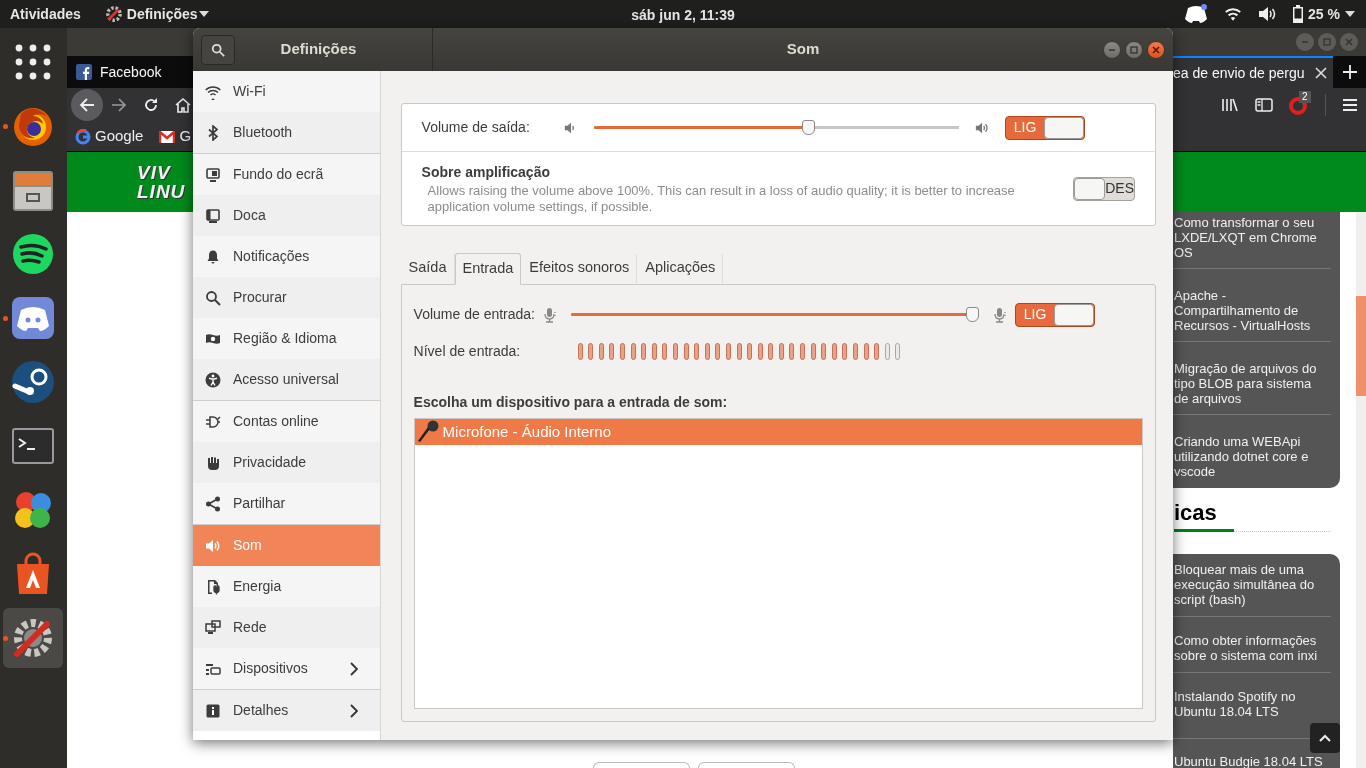  What do you see at coordinates (1324, 14) in the screenshot?
I see `battery-indicator: 25 %` at bounding box center [1324, 14].